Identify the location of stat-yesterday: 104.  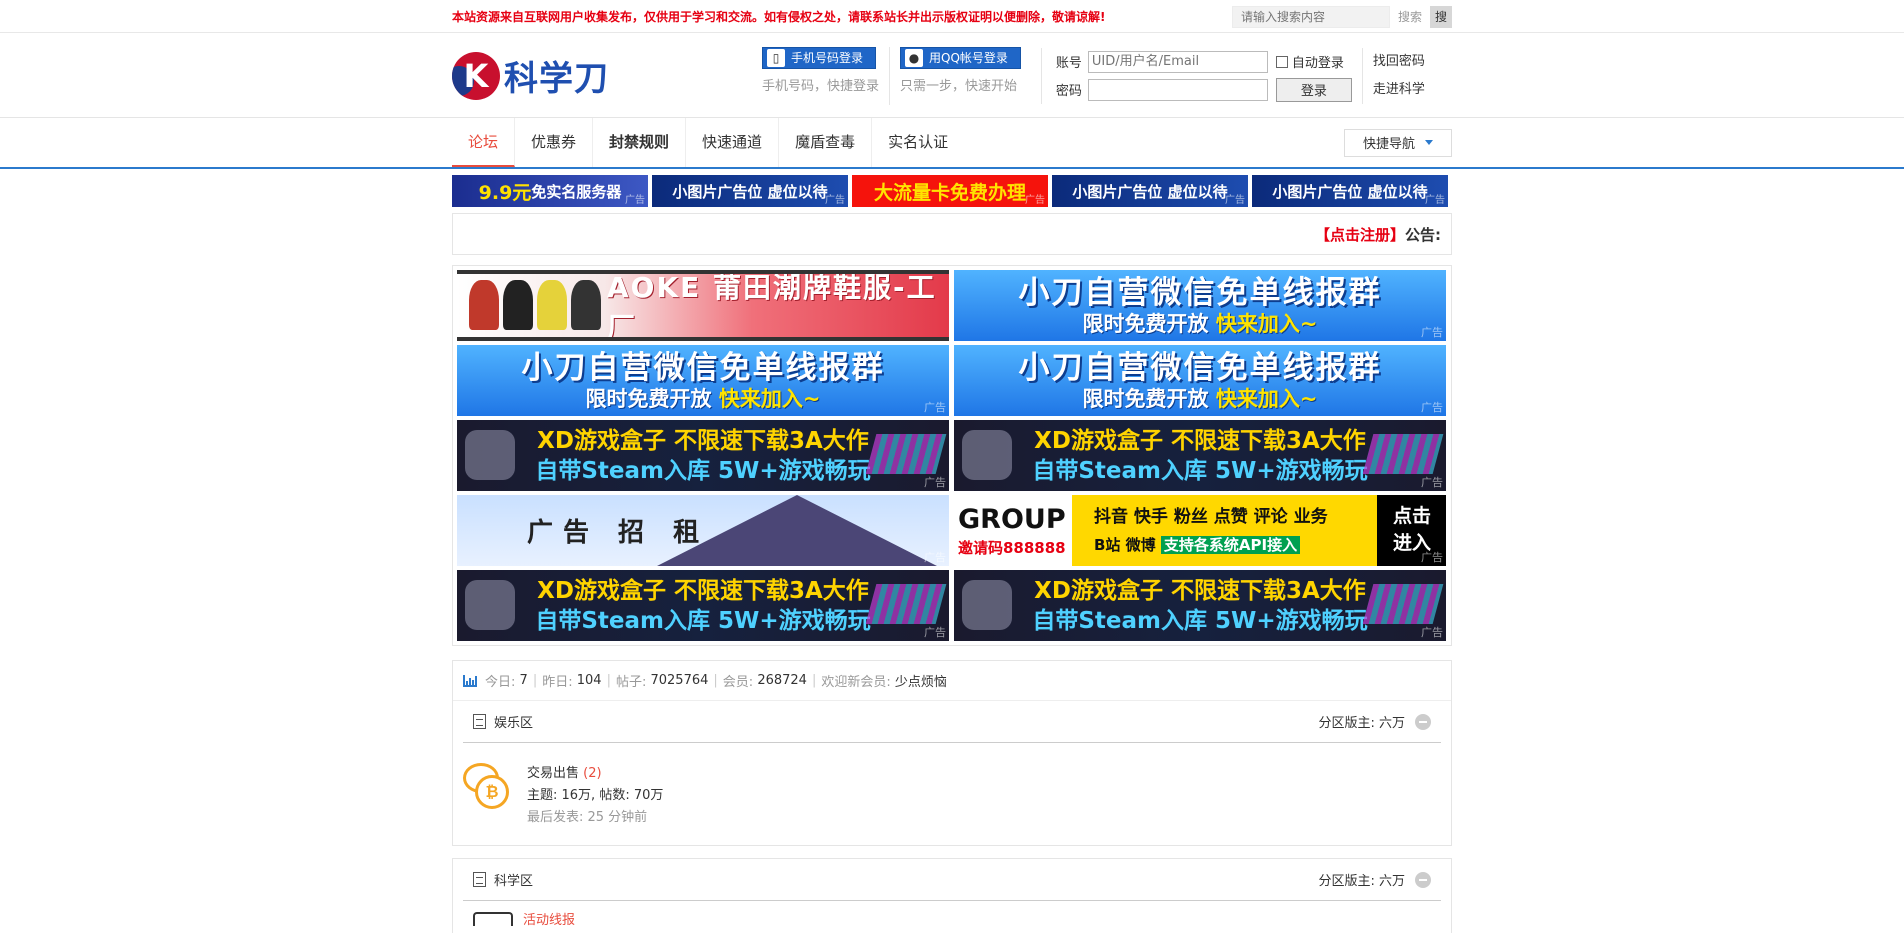
(589, 680).